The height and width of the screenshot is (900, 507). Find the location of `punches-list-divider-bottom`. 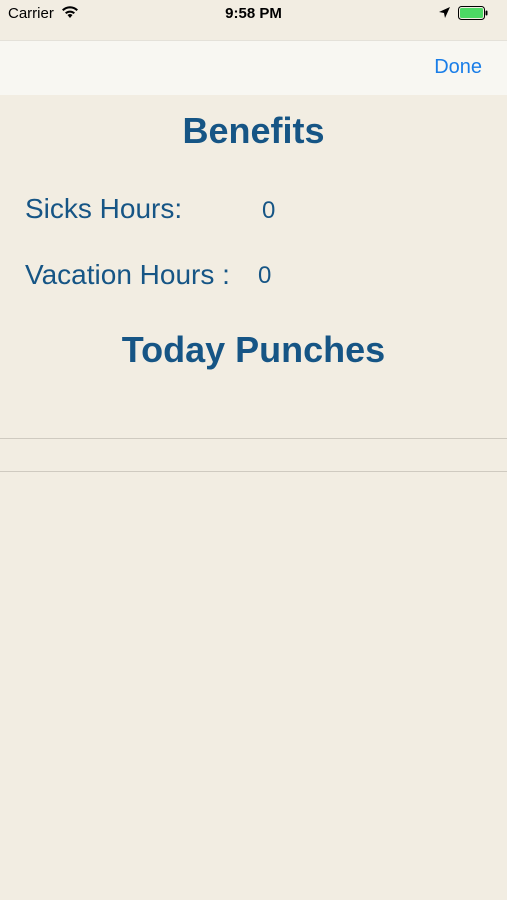

punches-list-divider-bottom is located at coordinates (253, 471).